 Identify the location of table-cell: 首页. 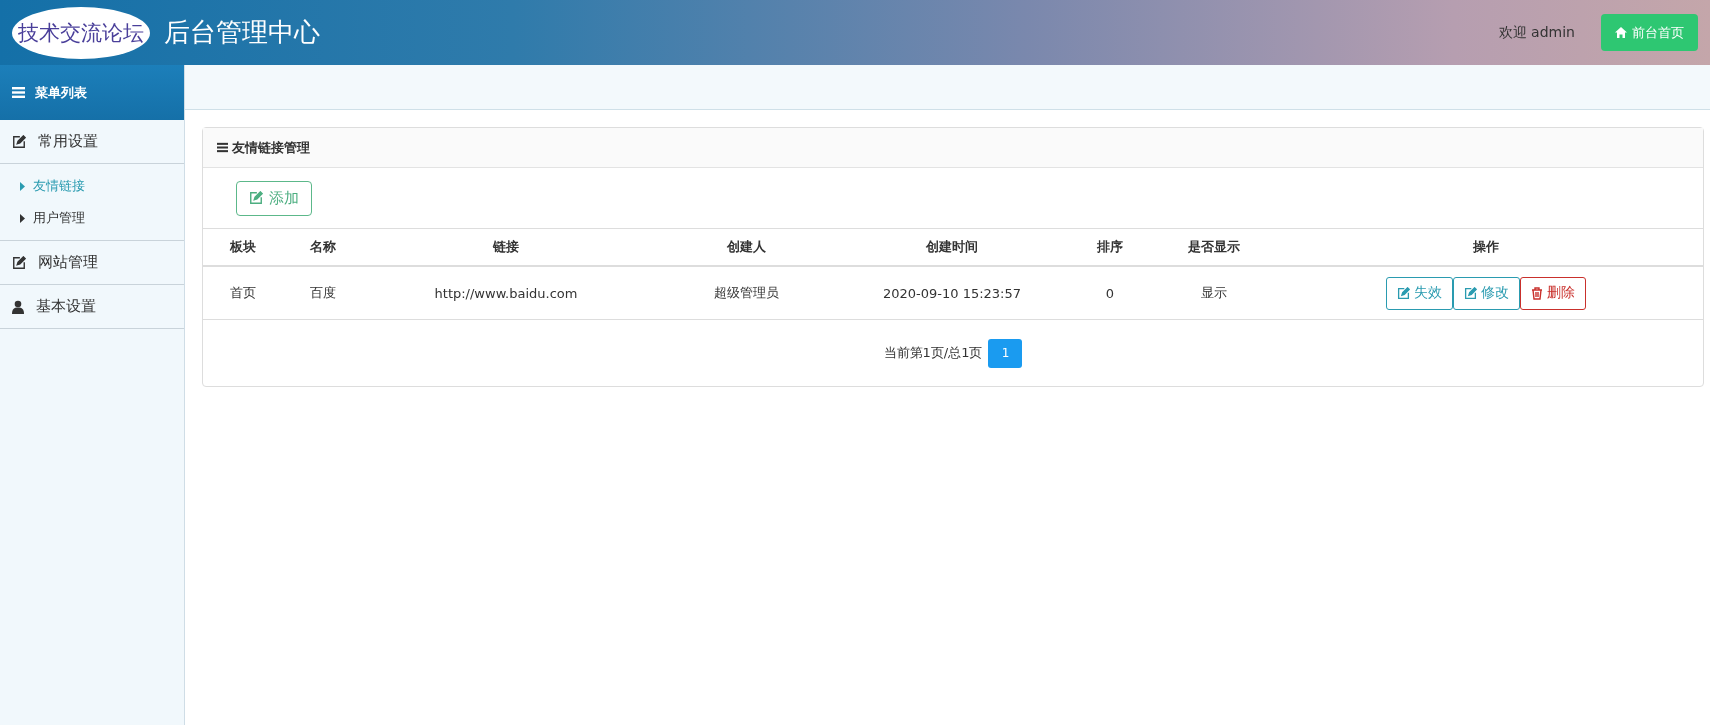
(243, 293).